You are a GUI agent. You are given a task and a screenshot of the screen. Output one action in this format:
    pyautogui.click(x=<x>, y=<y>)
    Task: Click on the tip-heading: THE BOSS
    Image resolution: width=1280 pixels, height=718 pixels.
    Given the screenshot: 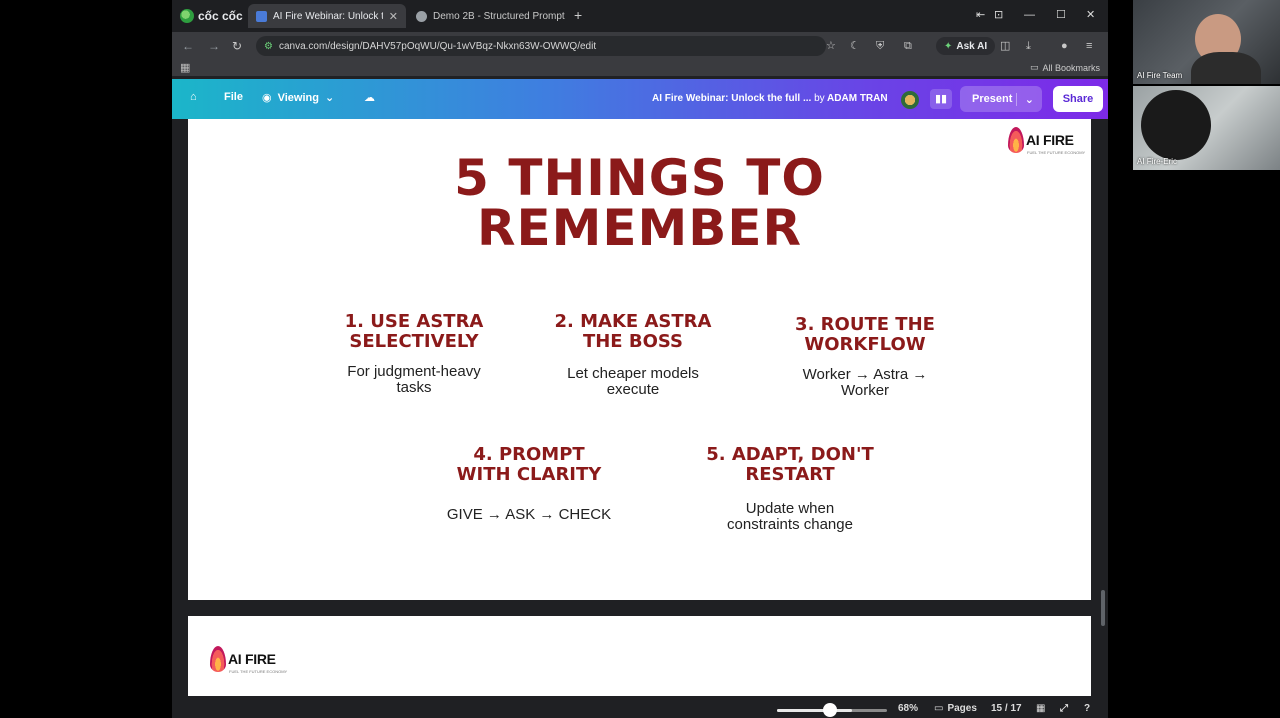 What is the action you would take?
    pyautogui.click(x=633, y=341)
    